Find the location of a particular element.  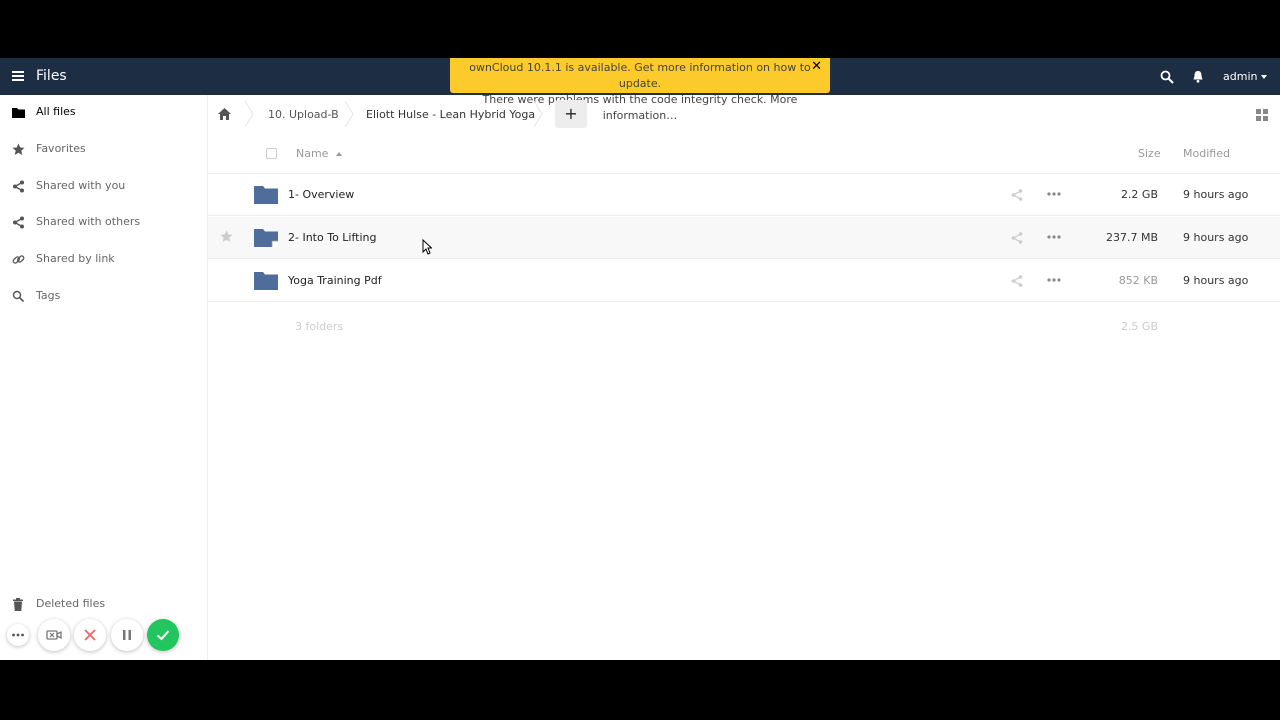

sidebar-item-label: Shared by link is located at coordinates (75, 258).